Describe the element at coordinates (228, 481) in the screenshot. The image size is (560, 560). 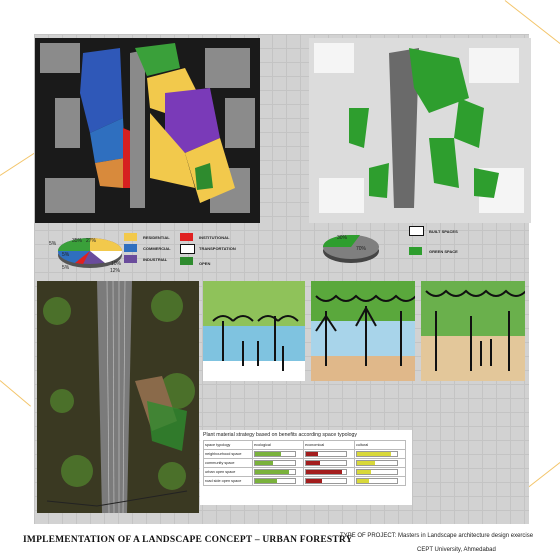
I see `row-label: road side open space` at that location.